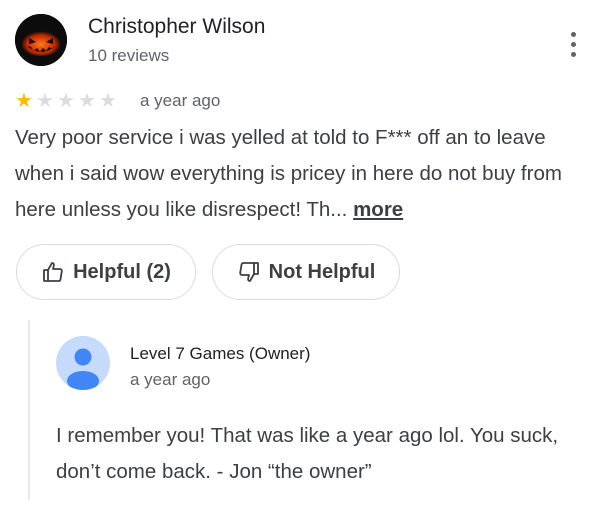 Image resolution: width=599 pixels, height=506 pixels. What do you see at coordinates (180, 100) in the screenshot?
I see `review-date: a year ago` at bounding box center [180, 100].